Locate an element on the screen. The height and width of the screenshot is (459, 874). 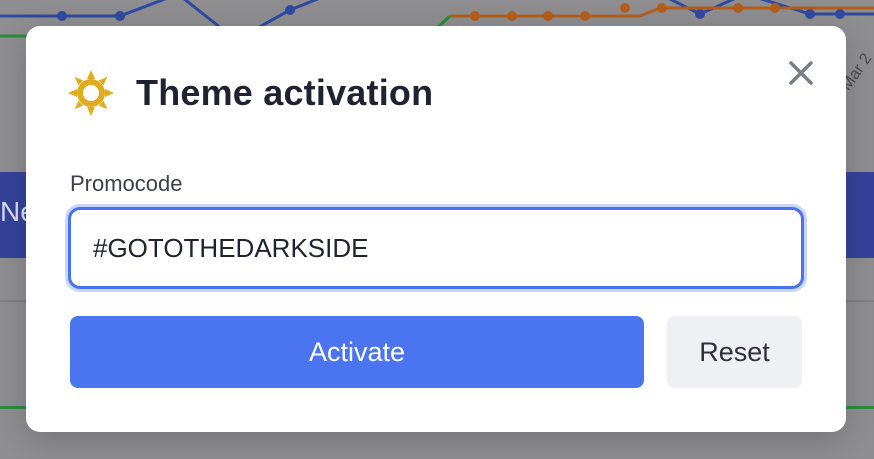
dialog-header: Theme activation is located at coordinates (250, 93).